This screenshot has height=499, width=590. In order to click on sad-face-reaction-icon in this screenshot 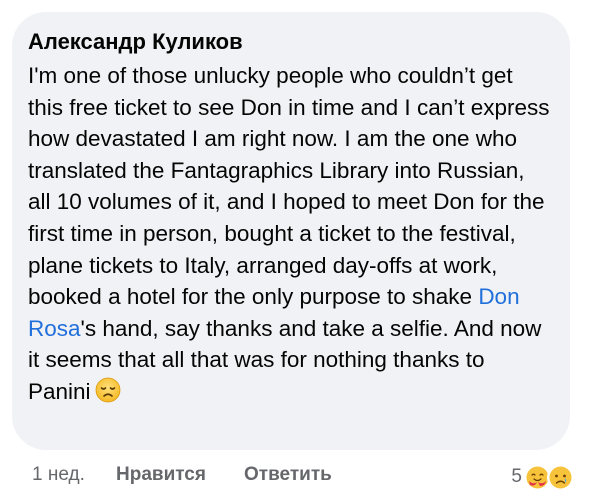, I will do `click(560, 477)`.